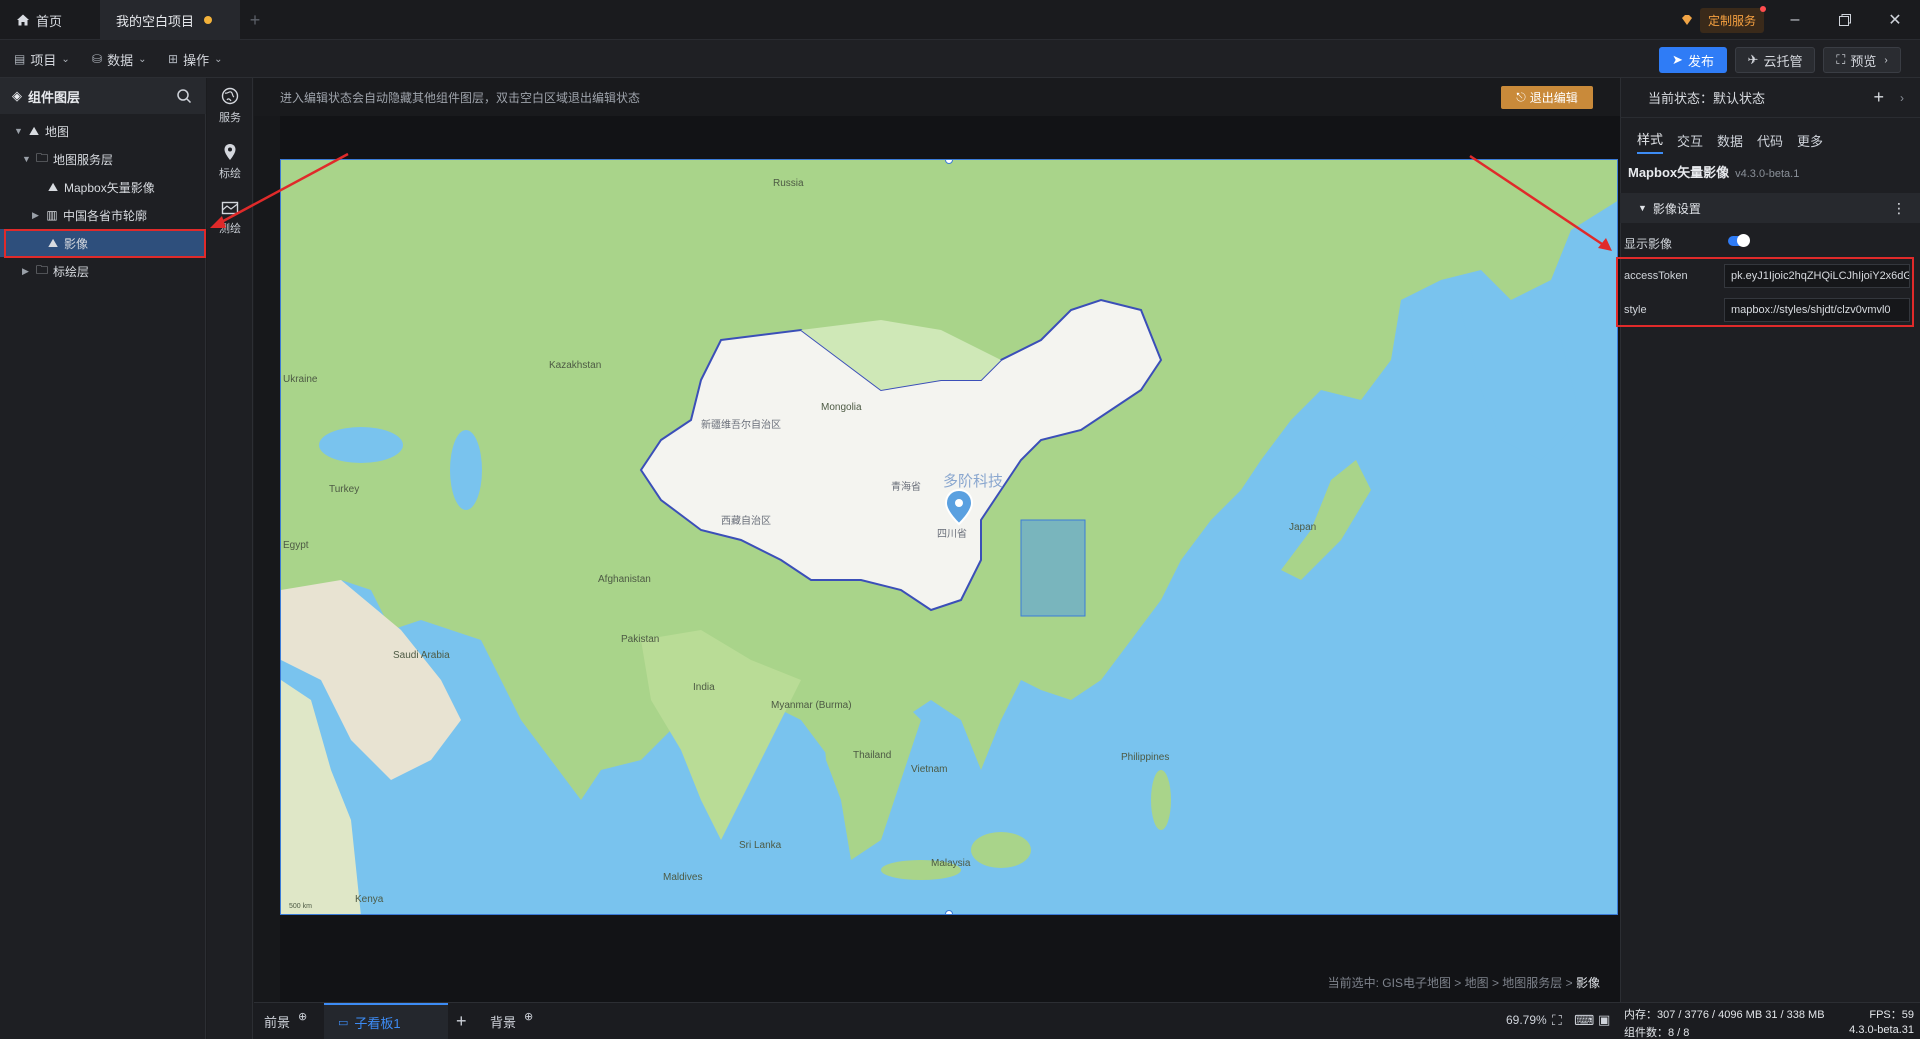 Image resolution: width=1920 pixels, height=1039 pixels. What do you see at coordinates (951, 863) in the screenshot?
I see `label-malaysia: Malaysia` at bounding box center [951, 863].